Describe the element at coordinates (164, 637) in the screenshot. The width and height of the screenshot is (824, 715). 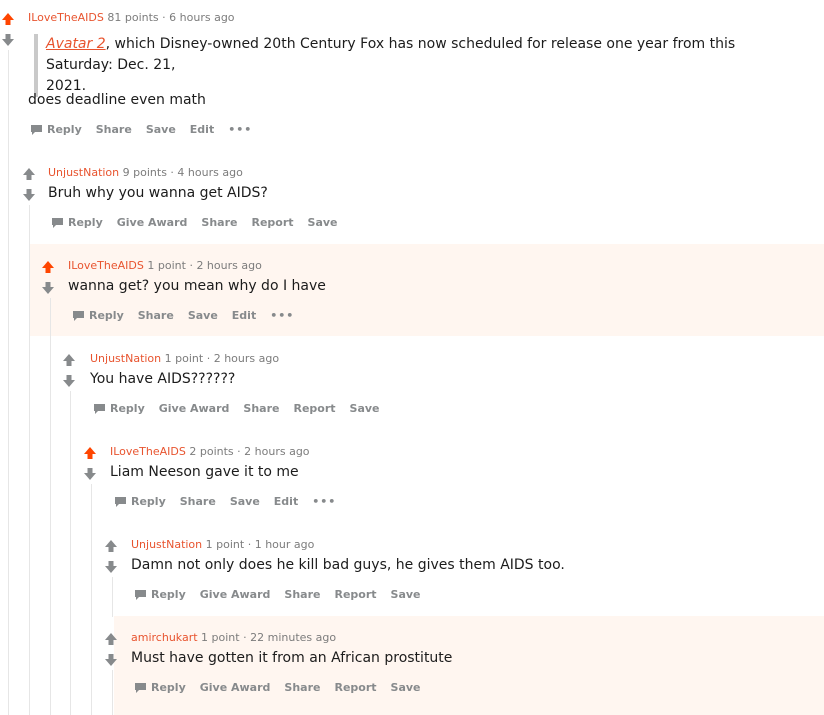
I see `author-link: amirchukart` at that location.